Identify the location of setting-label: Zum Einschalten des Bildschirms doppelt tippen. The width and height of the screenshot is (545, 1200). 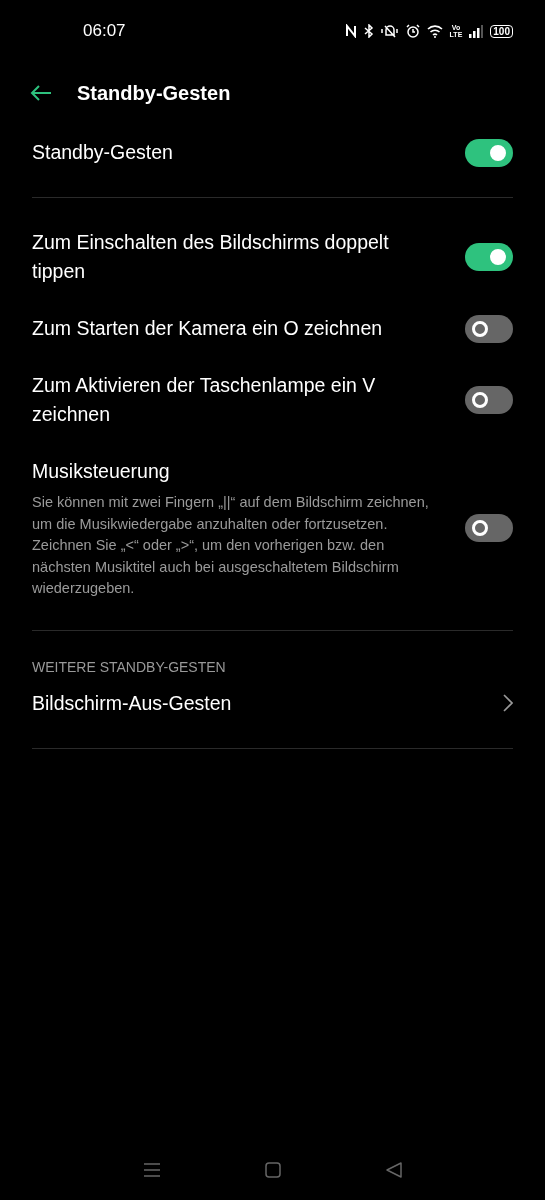
(211, 257).